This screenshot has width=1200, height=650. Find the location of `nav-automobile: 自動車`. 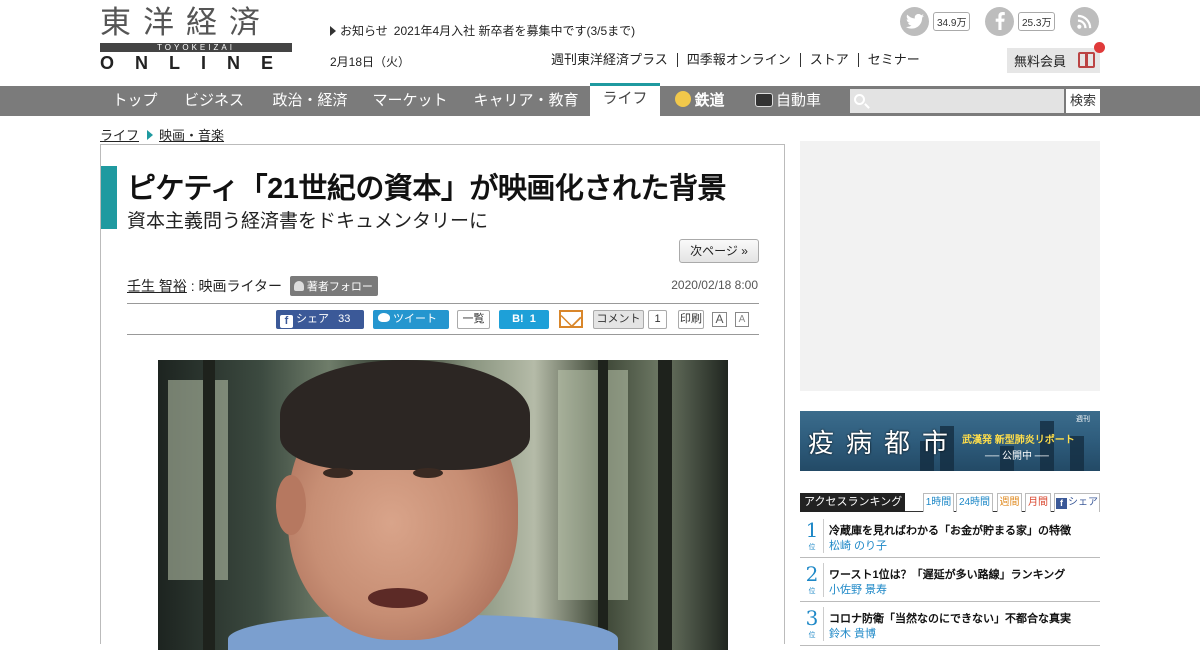

nav-automobile: 自動車 is located at coordinates (788, 101).